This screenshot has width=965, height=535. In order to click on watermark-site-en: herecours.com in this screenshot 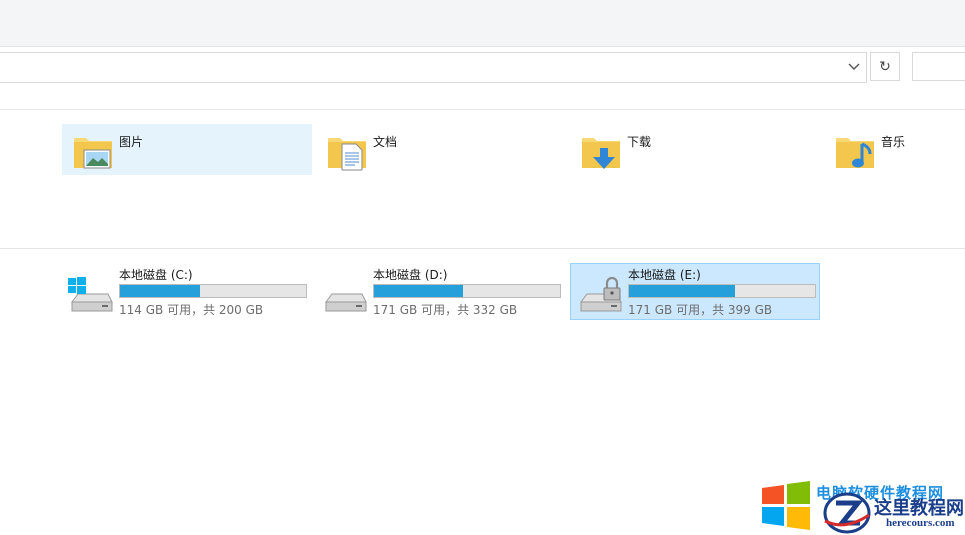, I will do `click(920, 523)`.